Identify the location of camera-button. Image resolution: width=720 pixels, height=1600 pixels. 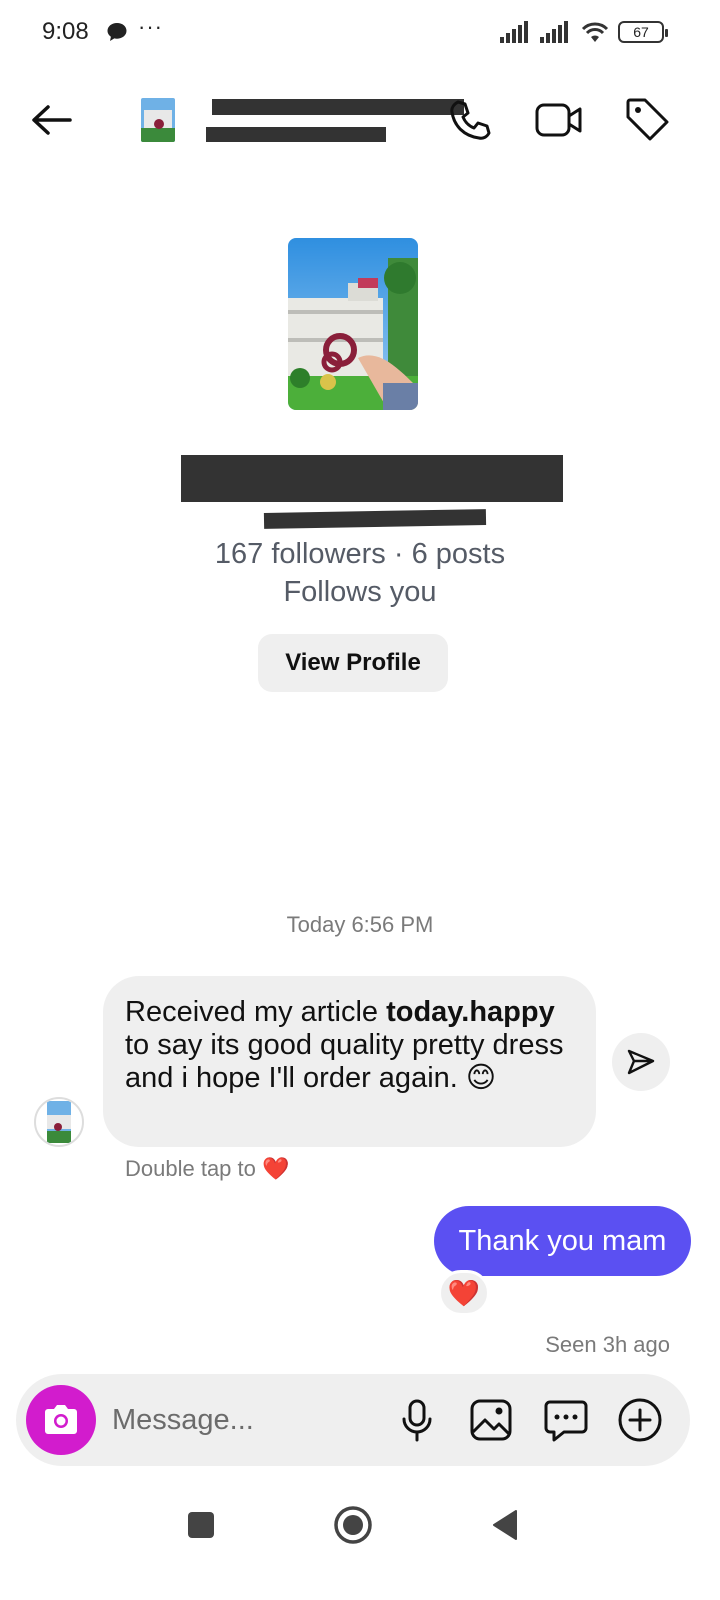
(61, 1420).